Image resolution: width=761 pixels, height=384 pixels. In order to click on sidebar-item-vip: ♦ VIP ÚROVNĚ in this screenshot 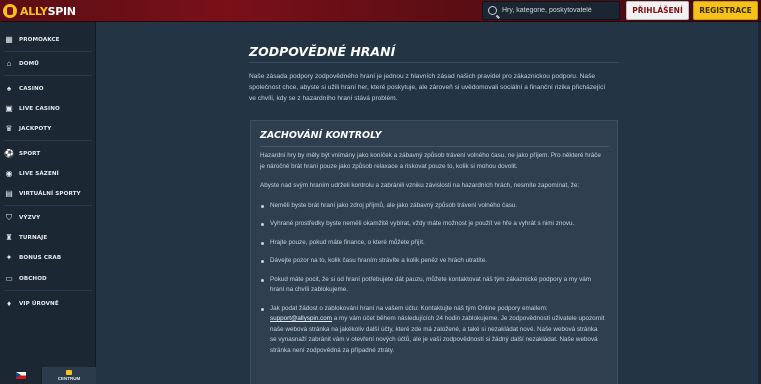, I will do `click(48, 304)`.